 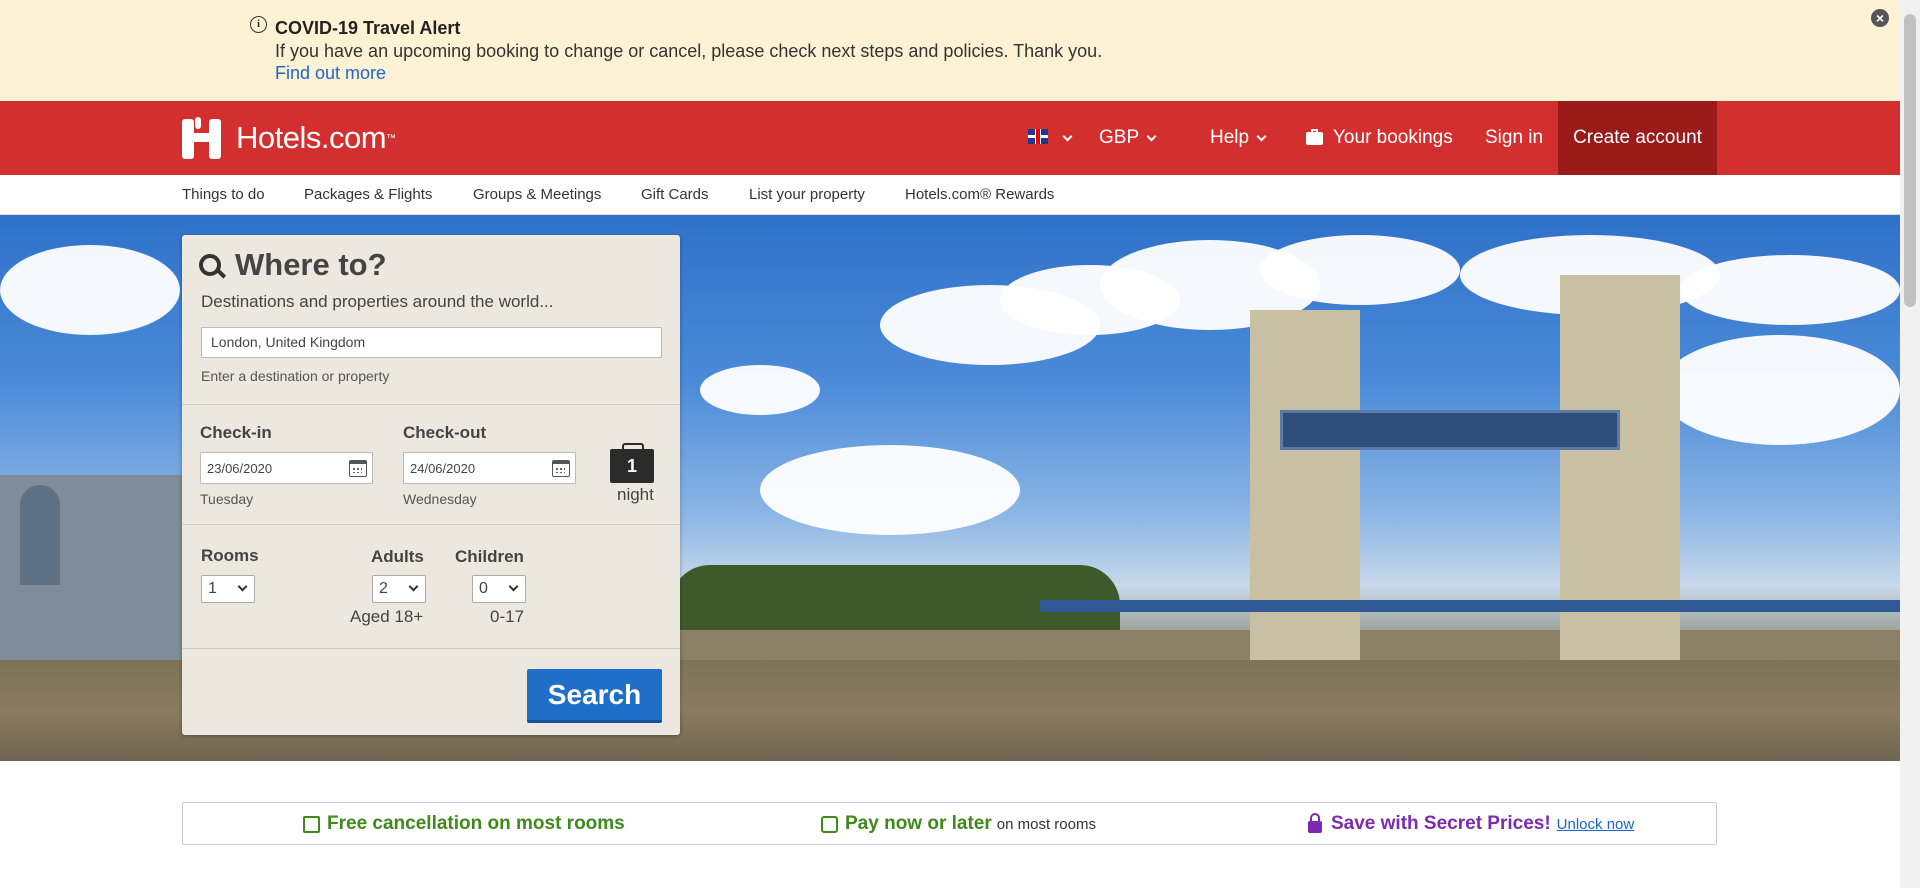 What do you see at coordinates (258, 24) in the screenshot?
I see `info-icon: i` at bounding box center [258, 24].